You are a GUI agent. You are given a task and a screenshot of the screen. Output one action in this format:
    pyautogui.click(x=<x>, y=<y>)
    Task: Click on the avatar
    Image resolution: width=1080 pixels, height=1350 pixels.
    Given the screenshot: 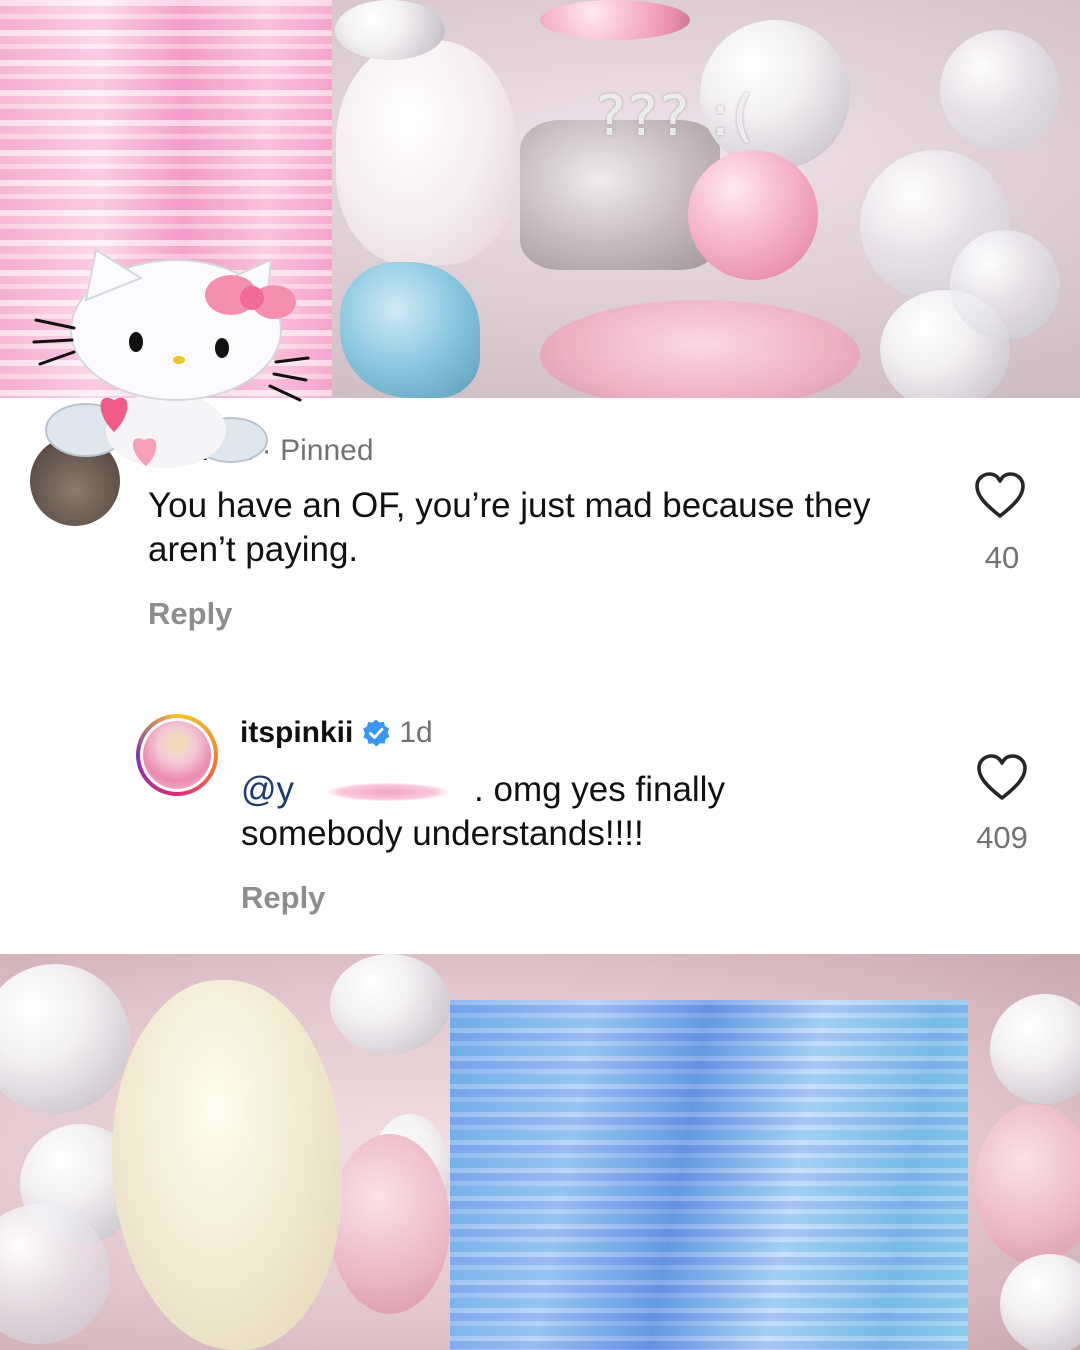 What is the action you would take?
    pyautogui.click(x=177, y=755)
    